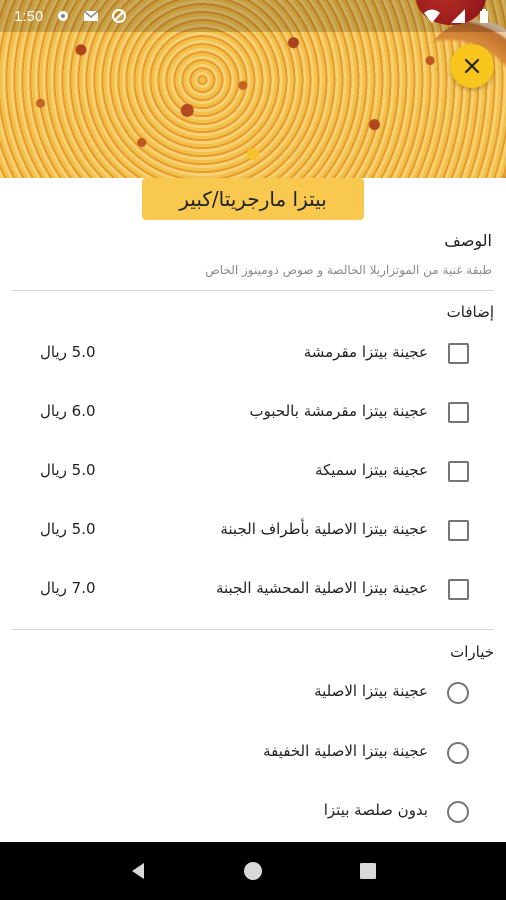 The image size is (506, 900). I want to click on addon-label: عجينة بيتزا الاصلية بأطراف الجبنة, so click(324, 529).